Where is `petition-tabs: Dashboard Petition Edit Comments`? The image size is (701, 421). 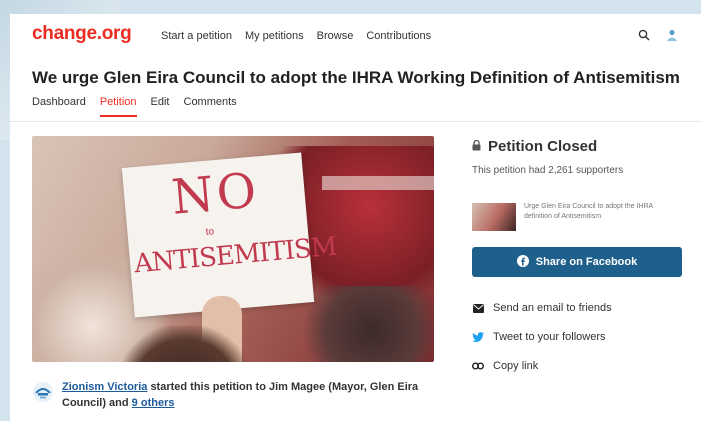 petition-tabs: Dashboard Petition Edit Comments is located at coordinates (134, 106).